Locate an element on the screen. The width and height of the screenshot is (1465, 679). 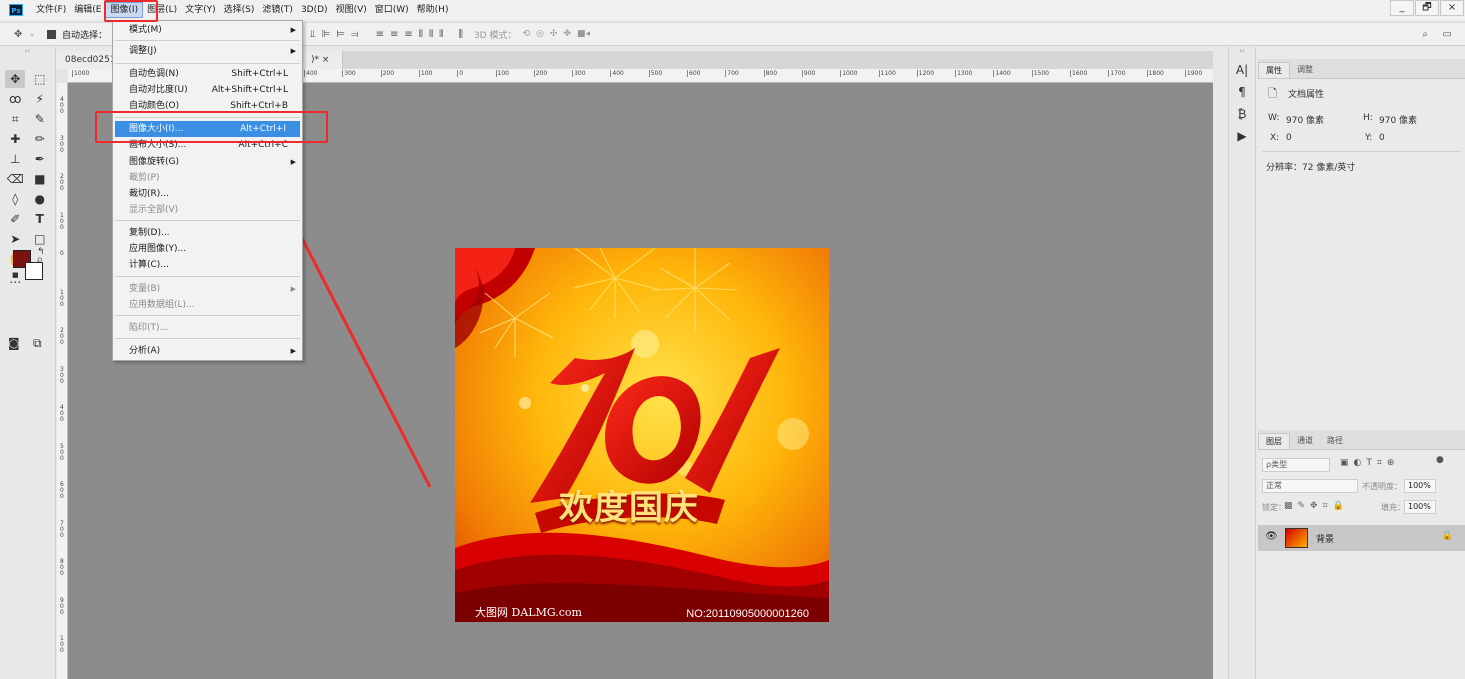
gradient-tool-icon: ■ is located at coordinates (40, 179).